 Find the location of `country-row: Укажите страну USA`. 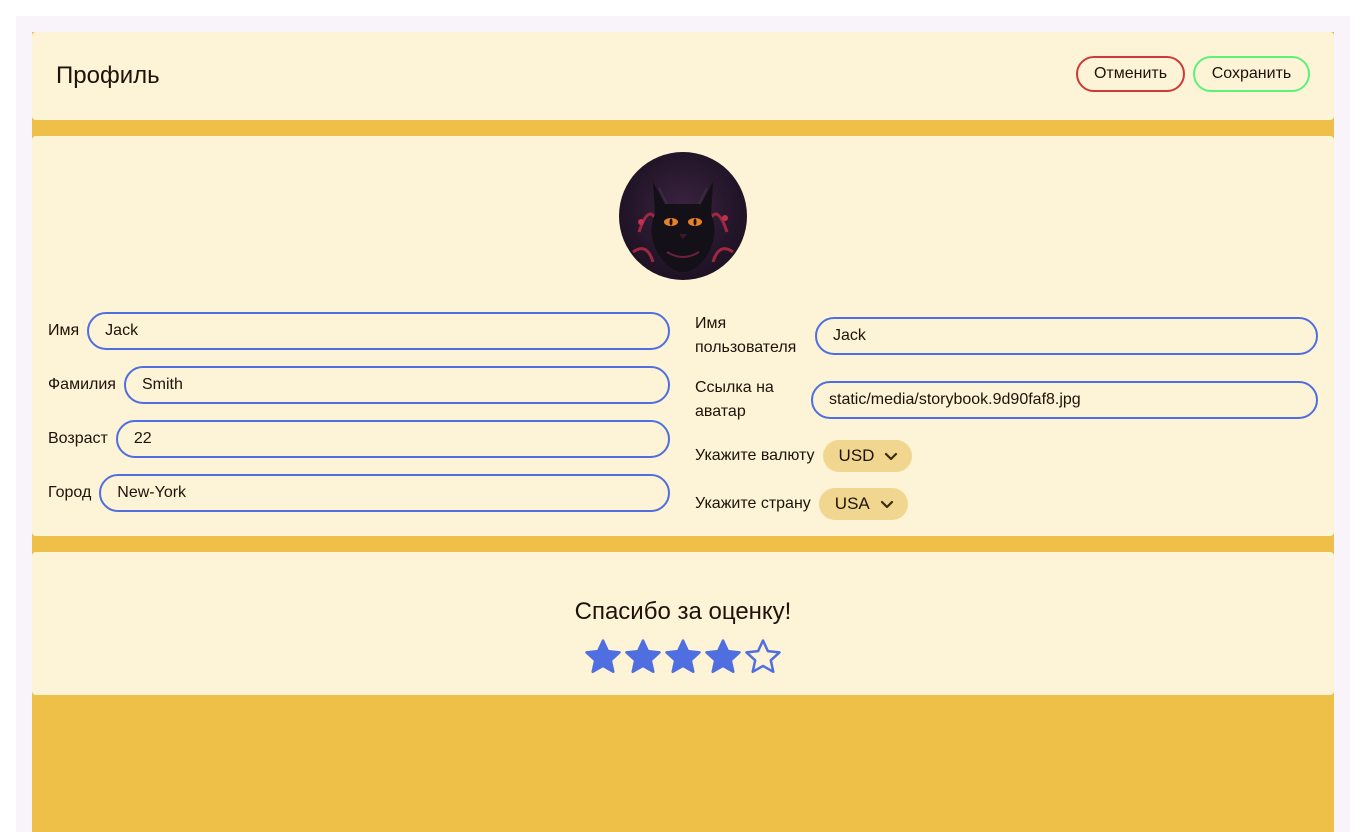

country-row: Укажите страну USA is located at coordinates (801, 504).